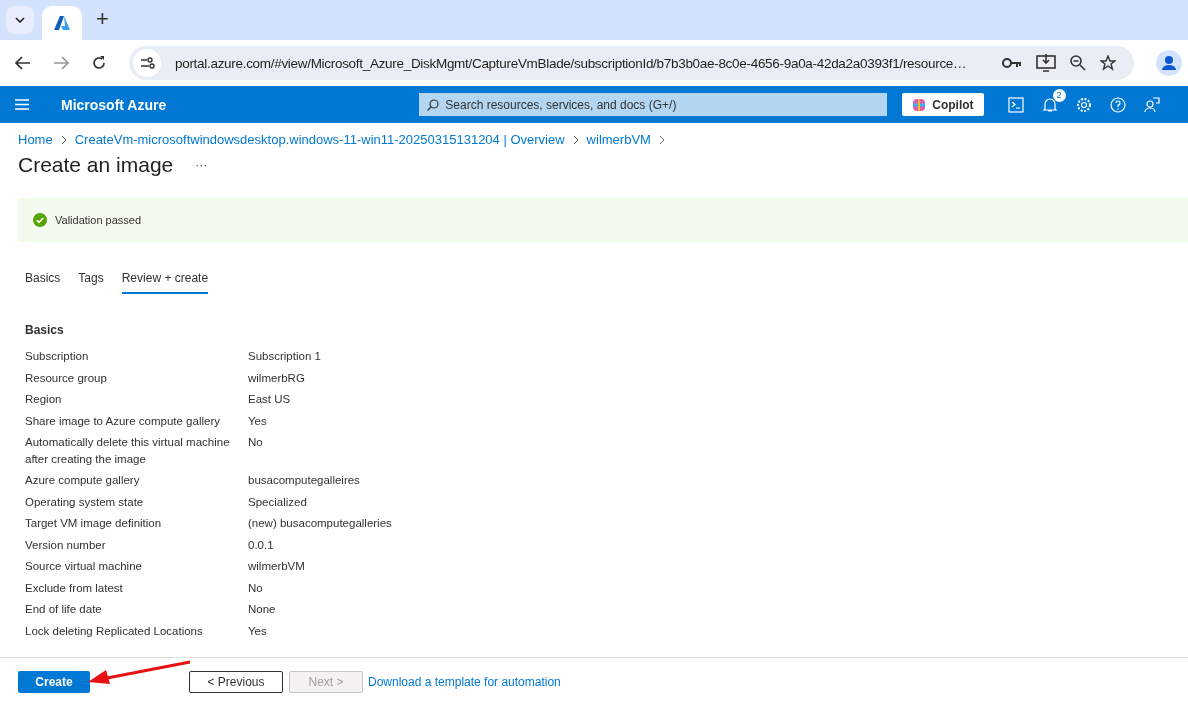 This screenshot has width=1188, height=704. What do you see at coordinates (91, 281) in the screenshot?
I see `tab: Tags` at bounding box center [91, 281].